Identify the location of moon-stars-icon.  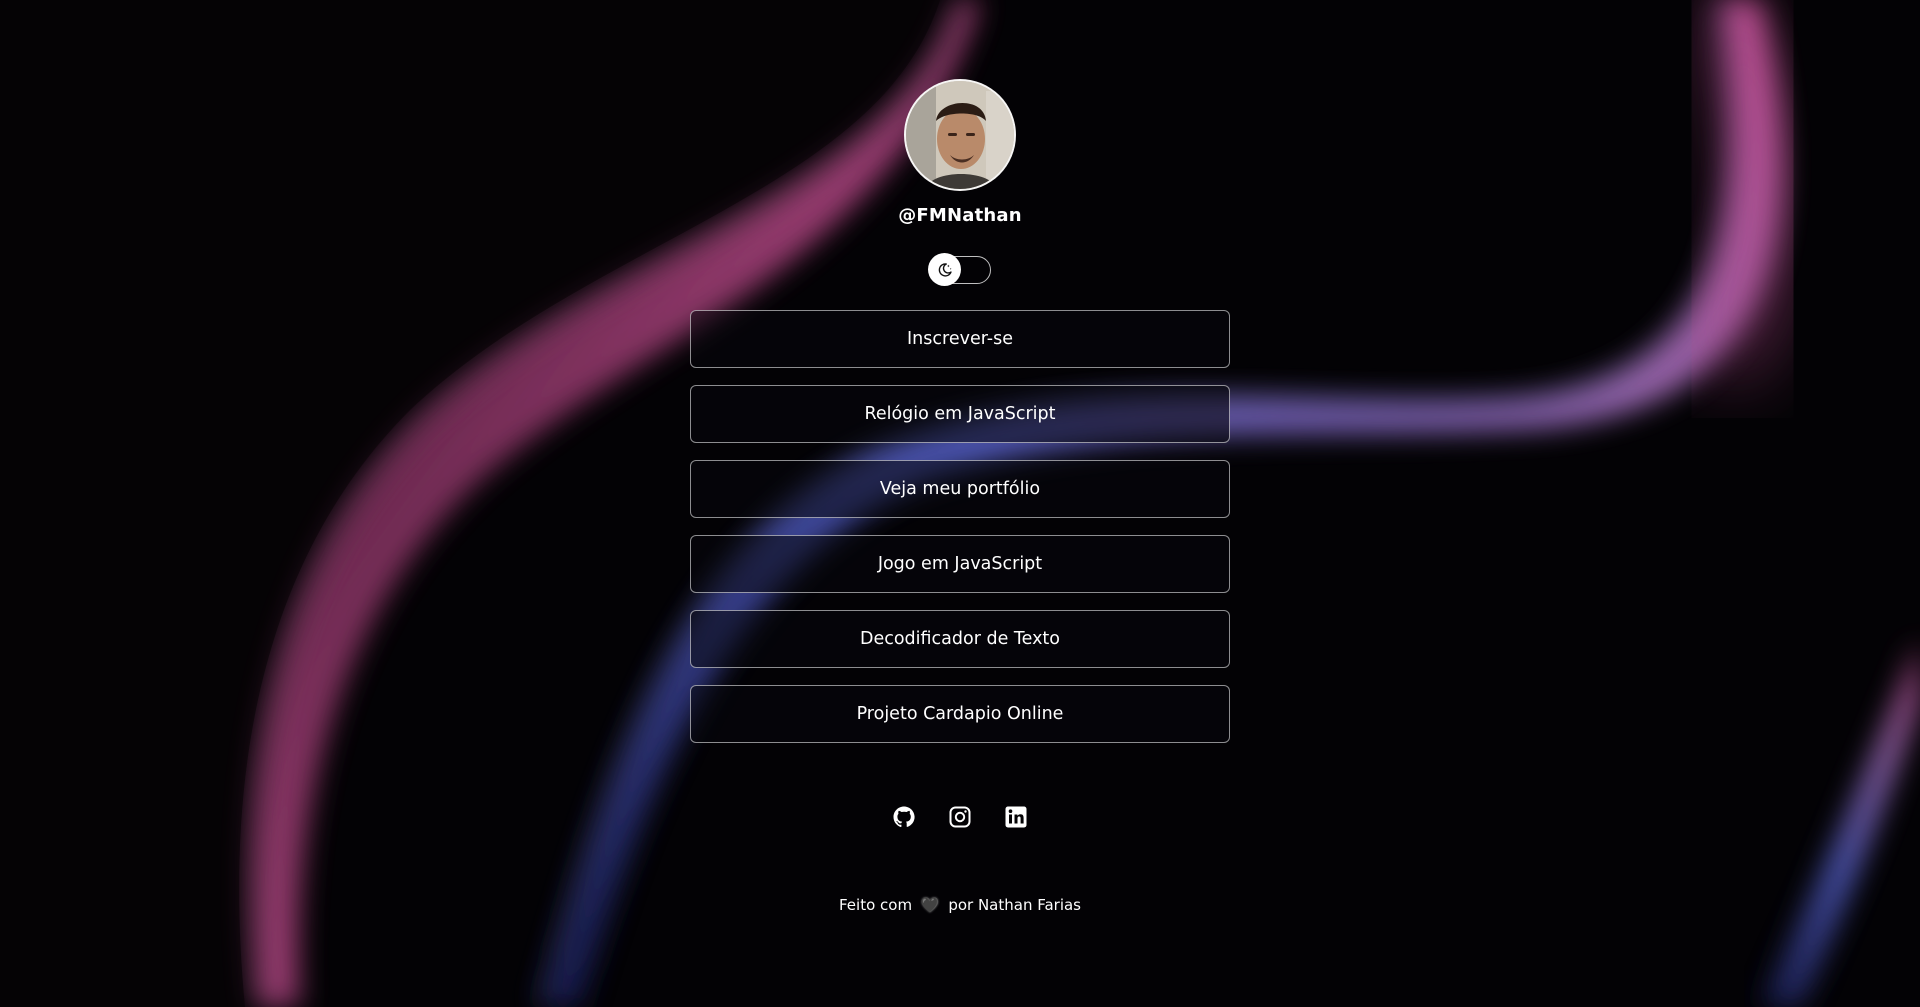
(945, 269).